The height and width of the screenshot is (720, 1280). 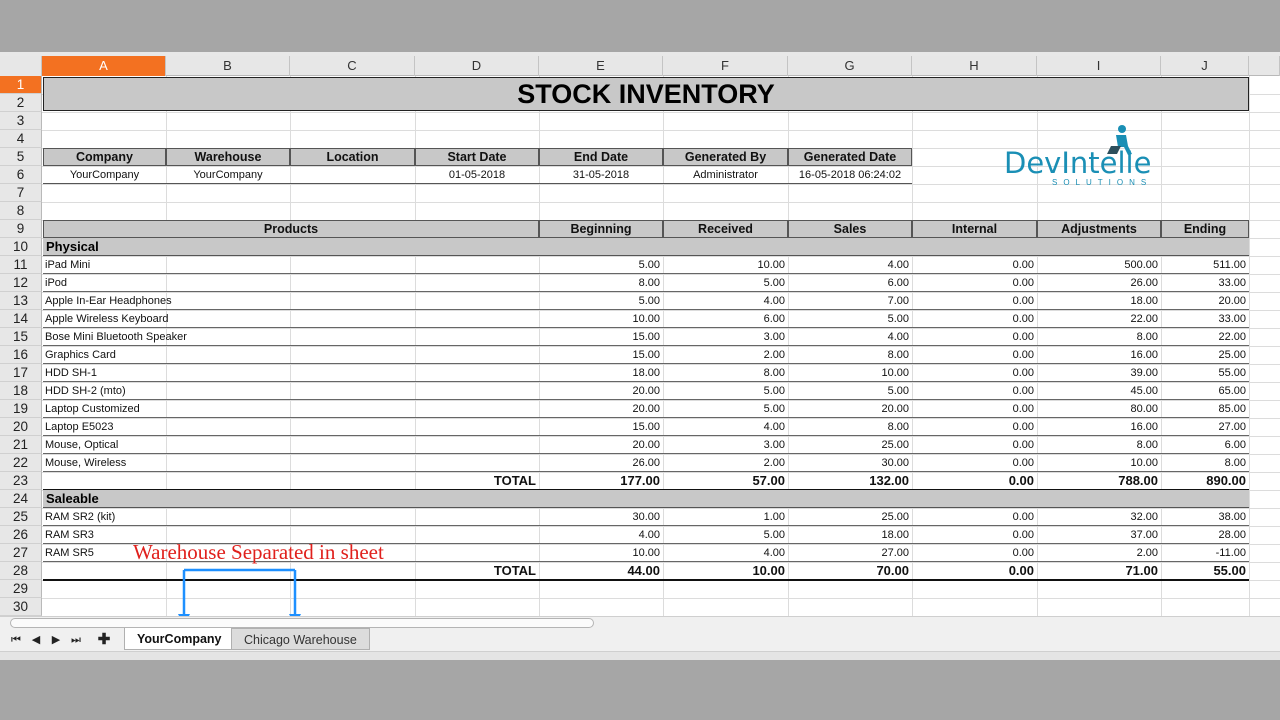 What do you see at coordinates (848, 337) in the screenshot?
I see `value-cell-sales: 4.00` at bounding box center [848, 337].